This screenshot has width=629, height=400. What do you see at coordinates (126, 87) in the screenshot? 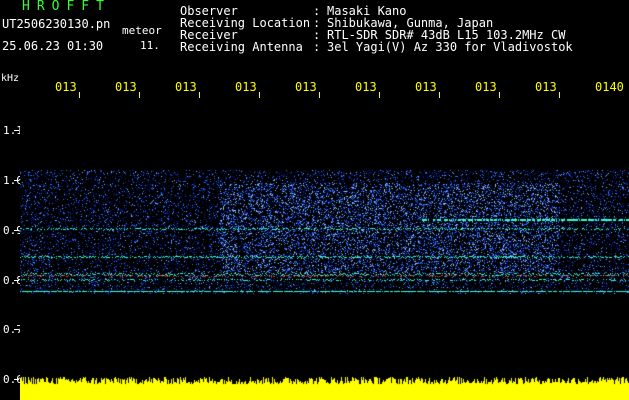
I see `x-tick-2: 013` at bounding box center [126, 87].